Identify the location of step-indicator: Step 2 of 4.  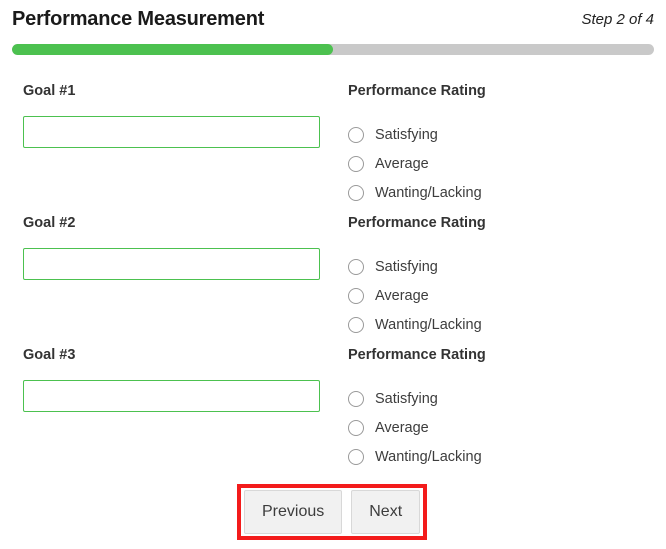
(617, 19).